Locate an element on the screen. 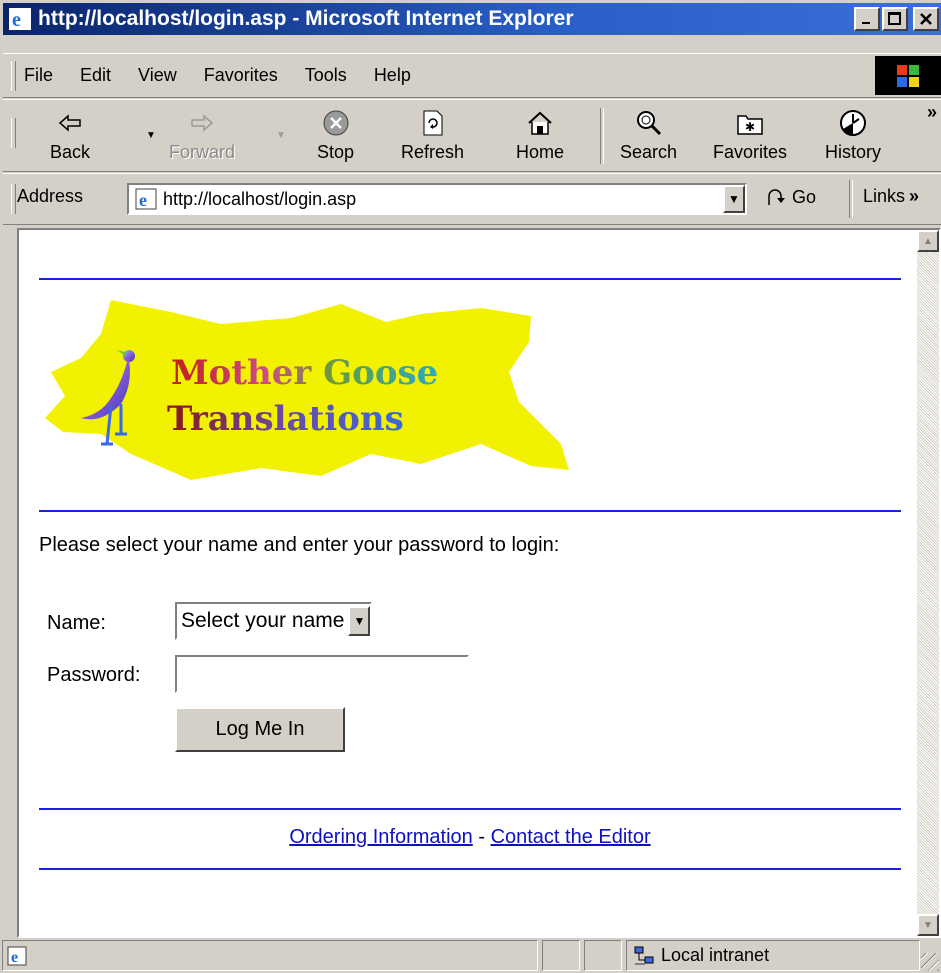 This screenshot has width=941, height=973. search-label: Search is located at coordinates (649, 152).